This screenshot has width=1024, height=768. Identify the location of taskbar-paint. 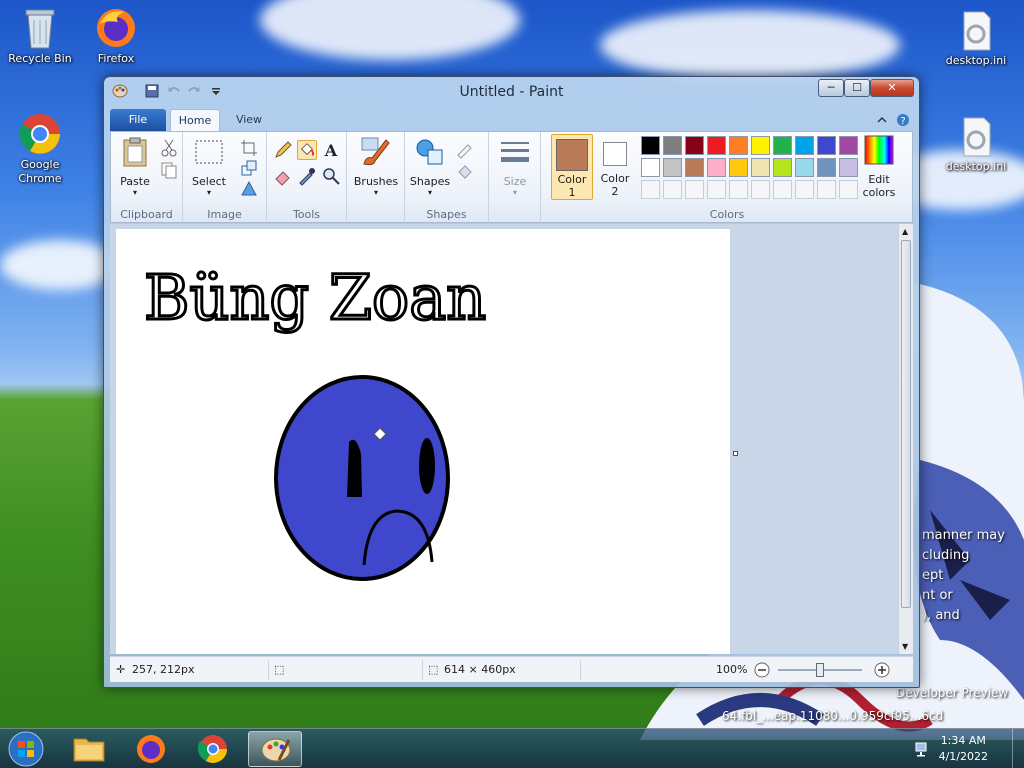
(275, 749).